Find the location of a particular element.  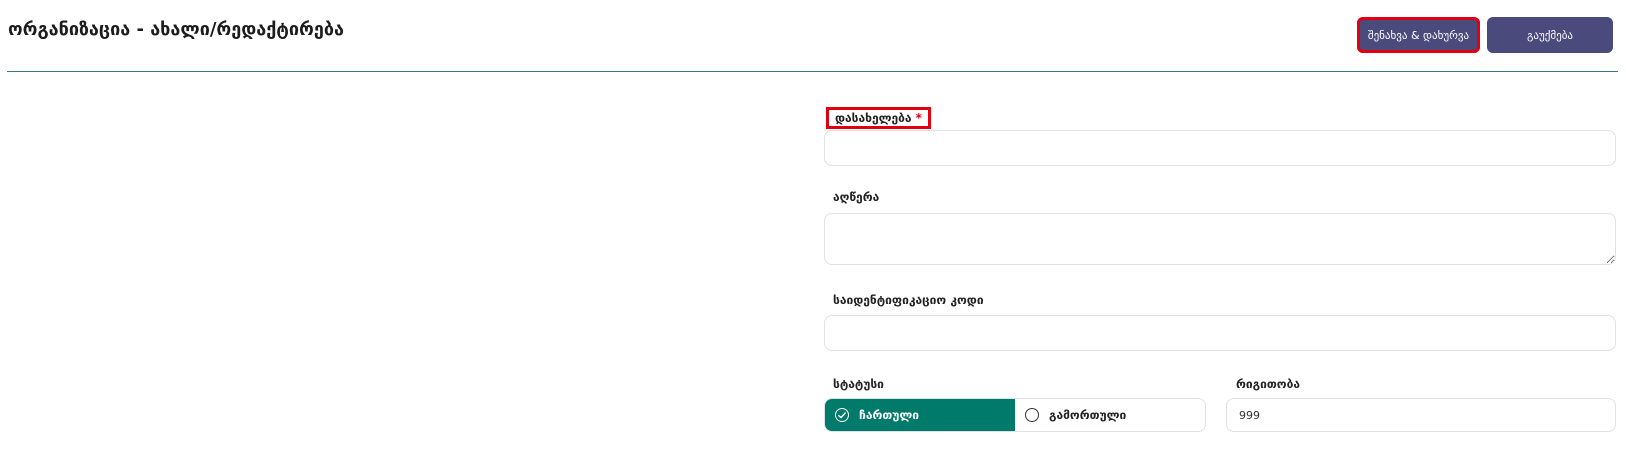

identification-code-input is located at coordinates (1220, 333).